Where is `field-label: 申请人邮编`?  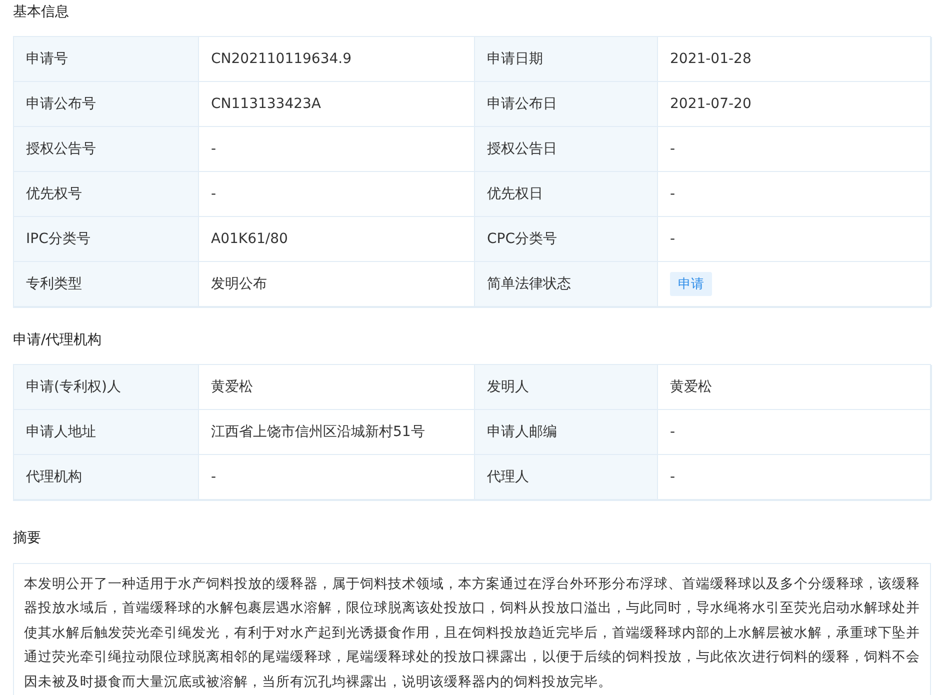 field-label: 申请人邮编 is located at coordinates (566, 432).